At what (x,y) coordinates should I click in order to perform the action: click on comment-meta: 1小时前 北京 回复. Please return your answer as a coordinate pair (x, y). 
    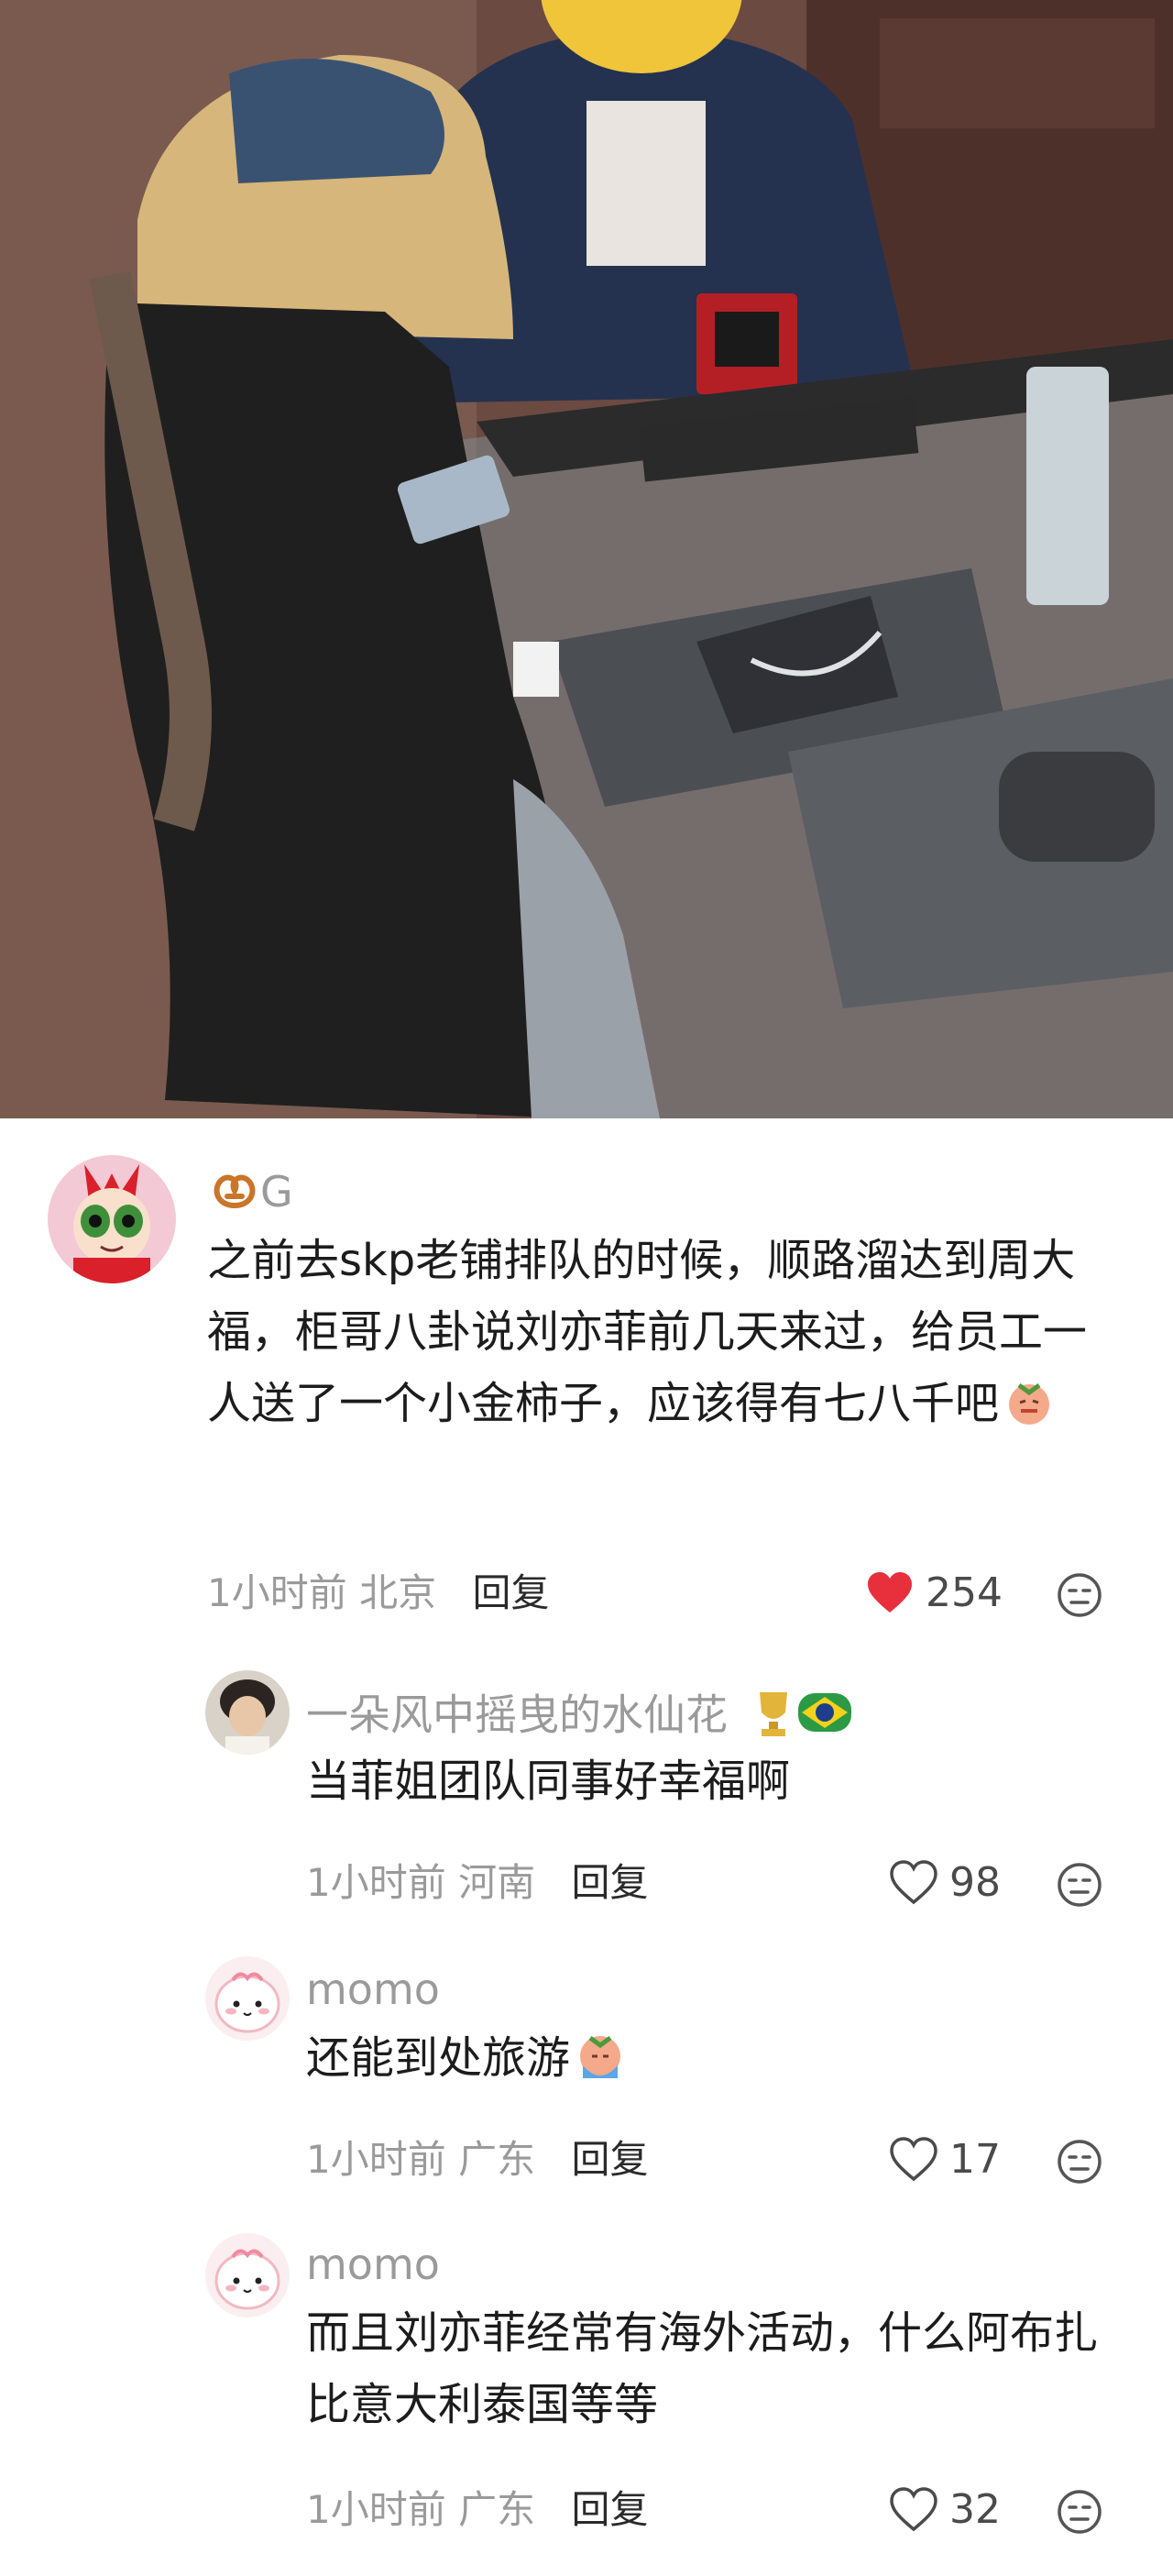
    Looking at the image, I should click on (378, 1593).